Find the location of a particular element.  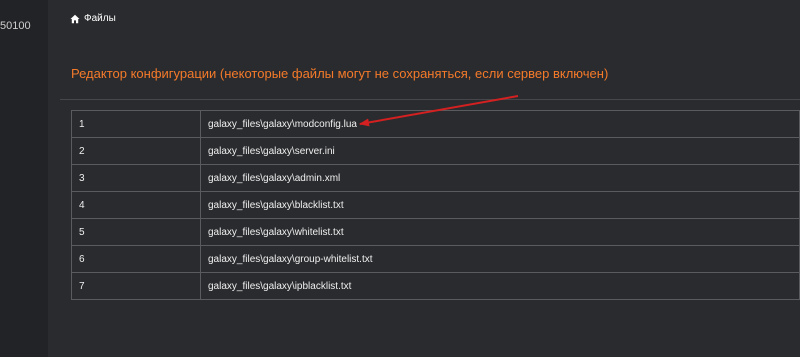

file-row: 4 galaxy_files\galaxy\blacklist.txt is located at coordinates (435, 205).